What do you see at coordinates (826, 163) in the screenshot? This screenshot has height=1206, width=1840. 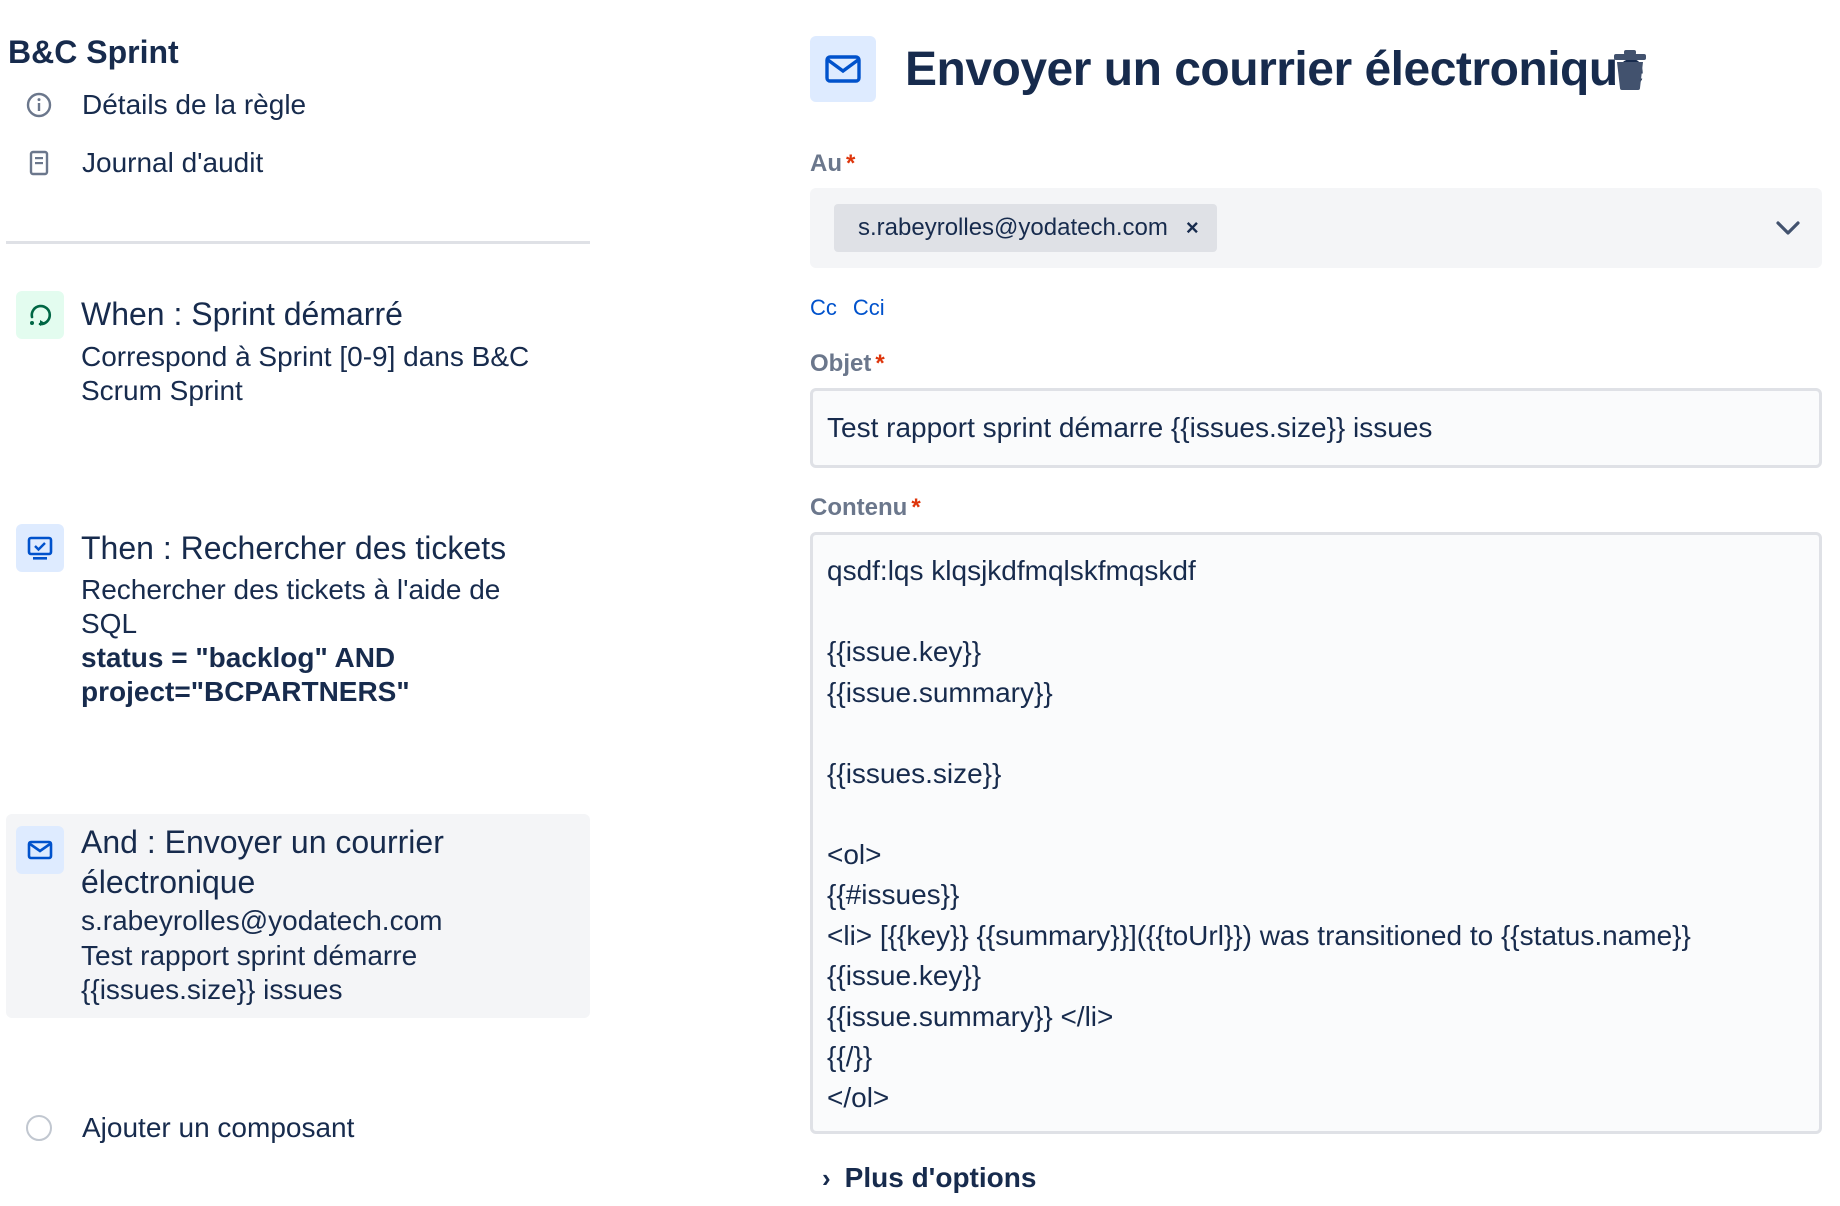 I see `to-label-text: Au` at bounding box center [826, 163].